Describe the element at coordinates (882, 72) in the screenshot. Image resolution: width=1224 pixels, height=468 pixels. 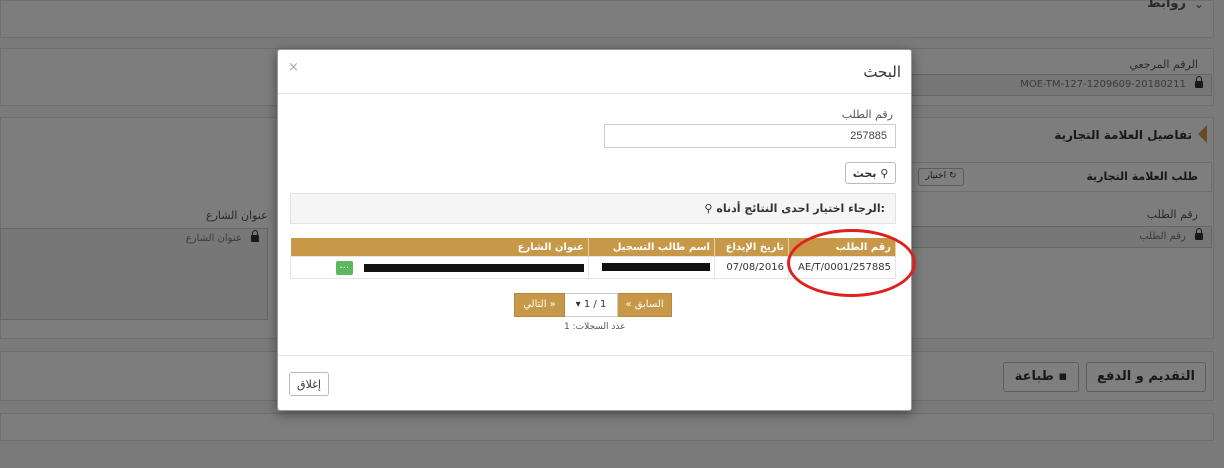
I see `modal-title: البحث` at that location.